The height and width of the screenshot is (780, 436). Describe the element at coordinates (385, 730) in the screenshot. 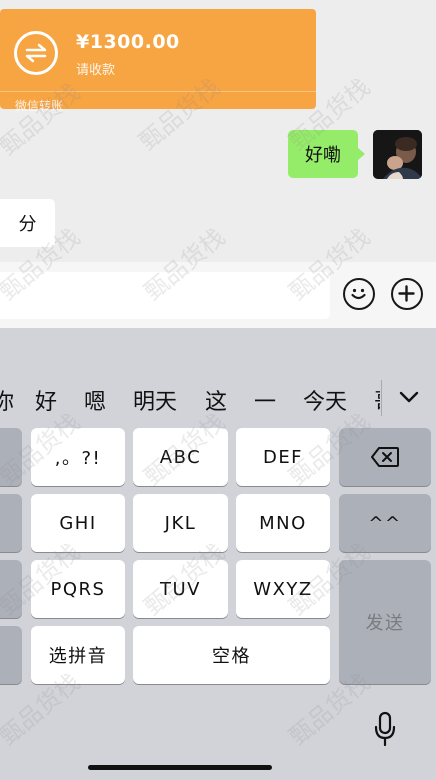

I see `microphone-icon` at that location.